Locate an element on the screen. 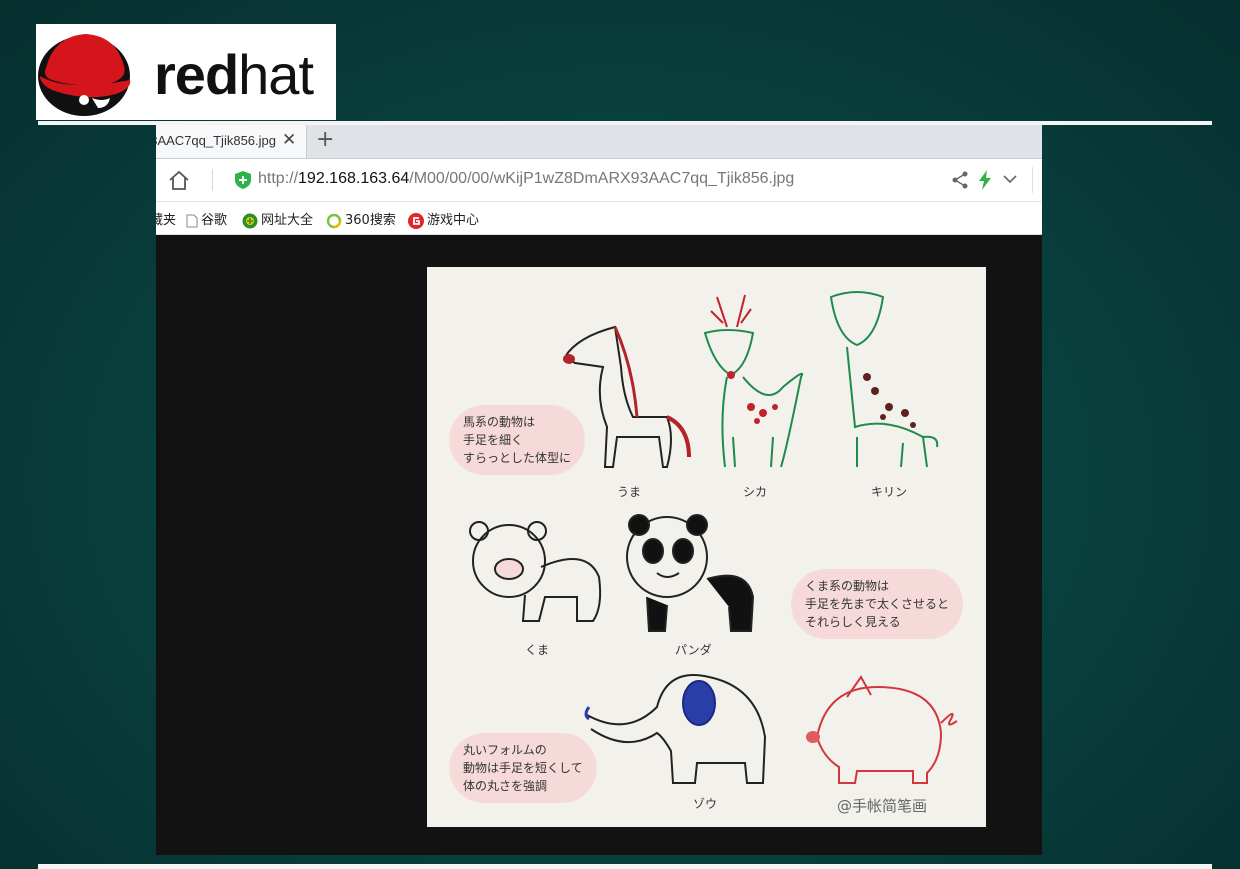 The image size is (1240, 869). 360-search-icon is located at coordinates (334, 220).